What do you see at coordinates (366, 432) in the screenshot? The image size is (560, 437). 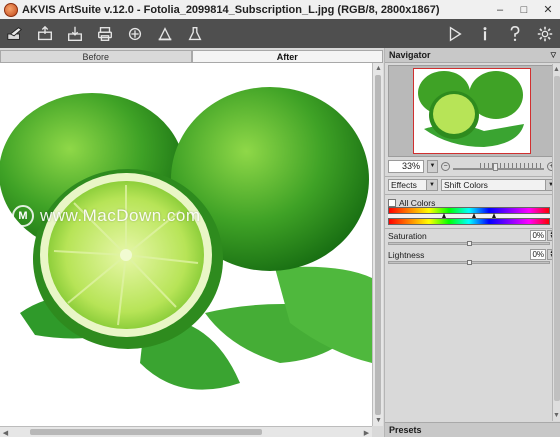 I see `scroll-right-icon: ▶` at bounding box center [366, 432].